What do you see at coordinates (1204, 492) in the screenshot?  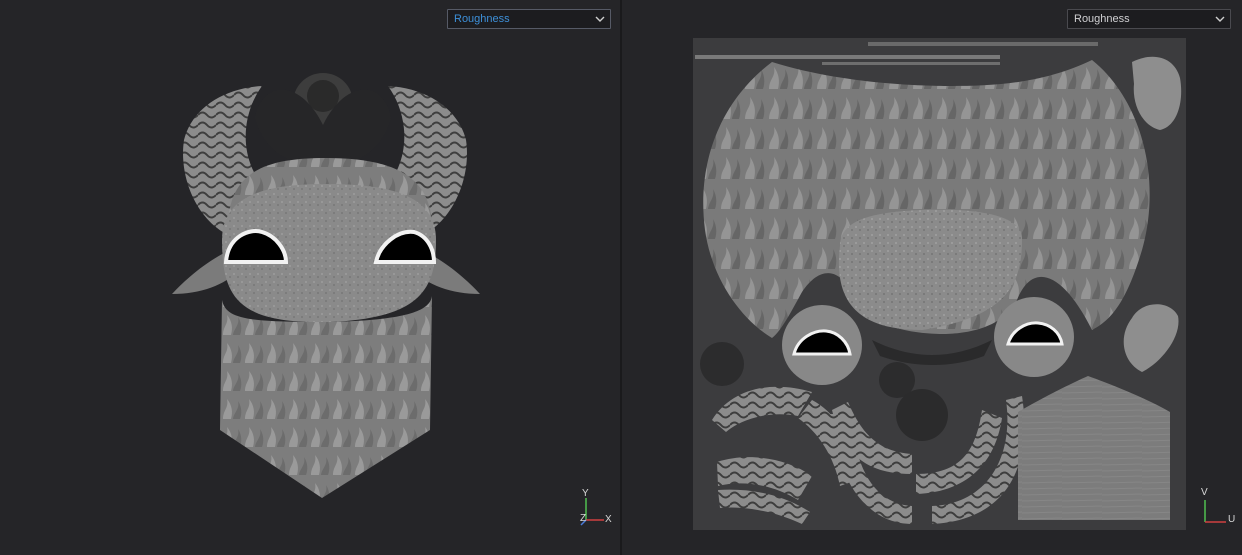 I see `axis-label-v: V` at bounding box center [1204, 492].